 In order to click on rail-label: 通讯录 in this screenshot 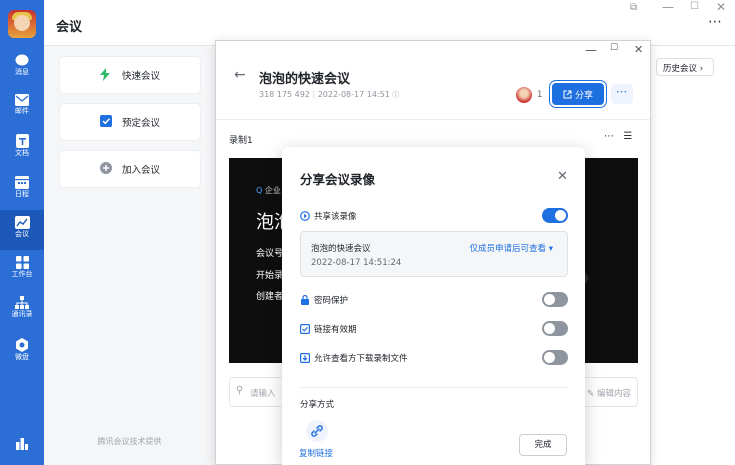, I will do `click(22, 314)`.